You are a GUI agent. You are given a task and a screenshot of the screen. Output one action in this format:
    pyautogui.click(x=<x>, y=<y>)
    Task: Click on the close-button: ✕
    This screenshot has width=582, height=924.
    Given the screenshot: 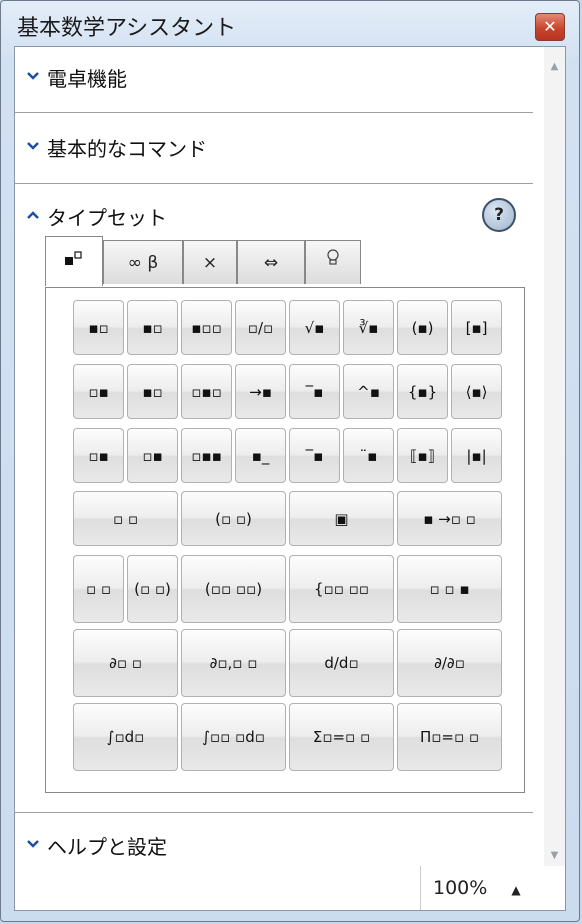 What is the action you would take?
    pyautogui.click(x=550, y=27)
    